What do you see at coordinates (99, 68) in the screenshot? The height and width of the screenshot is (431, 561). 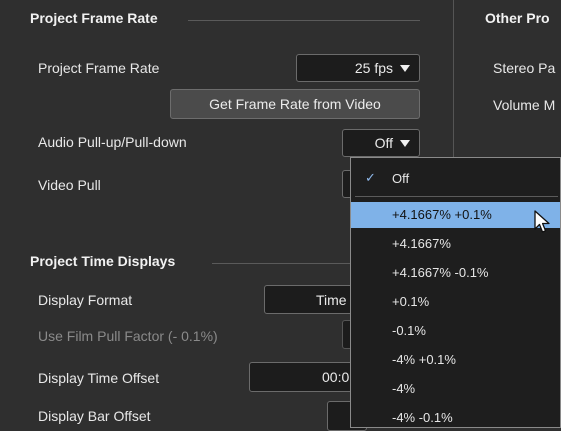 I see `frame-rate-label: Project Frame Rate` at bounding box center [99, 68].